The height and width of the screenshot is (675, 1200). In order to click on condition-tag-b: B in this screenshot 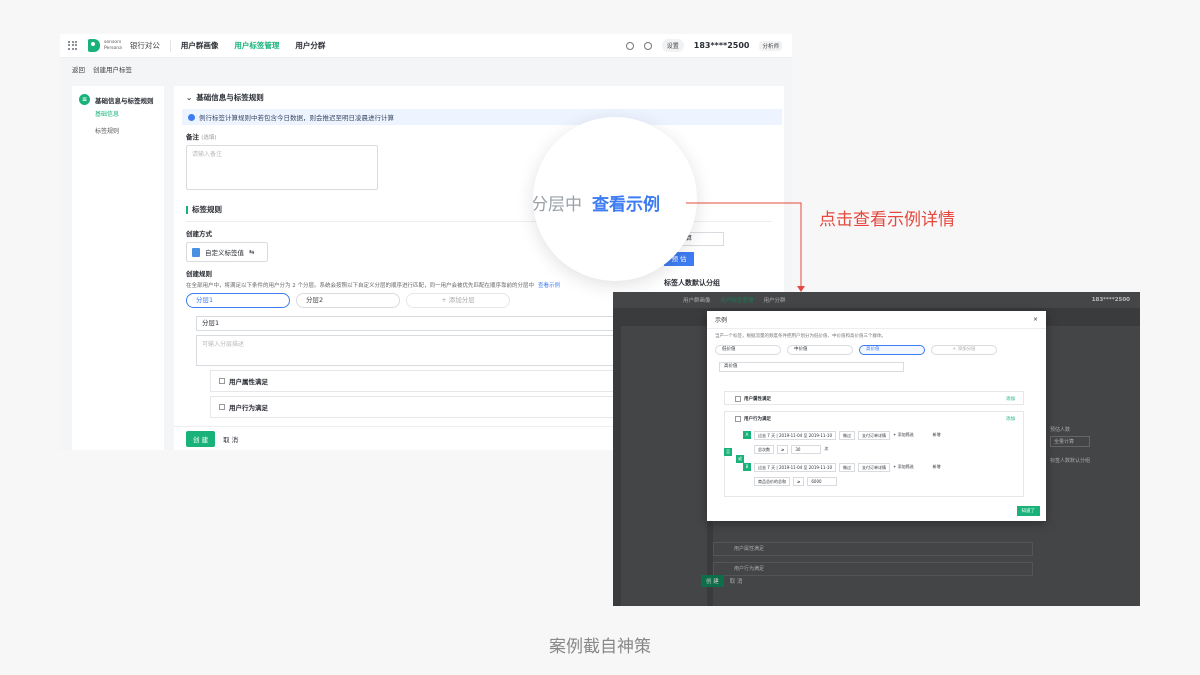, I will do `click(747, 467)`.